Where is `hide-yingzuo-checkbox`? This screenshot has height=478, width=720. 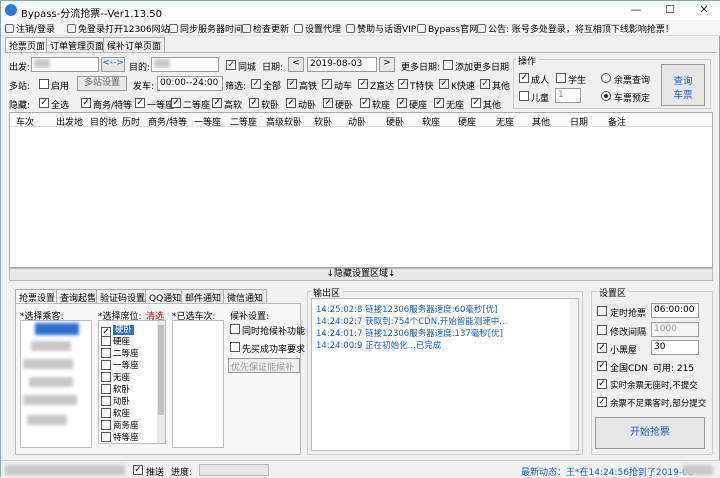
hide-yingzuo-checkbox is located at coordinates (402, 103).